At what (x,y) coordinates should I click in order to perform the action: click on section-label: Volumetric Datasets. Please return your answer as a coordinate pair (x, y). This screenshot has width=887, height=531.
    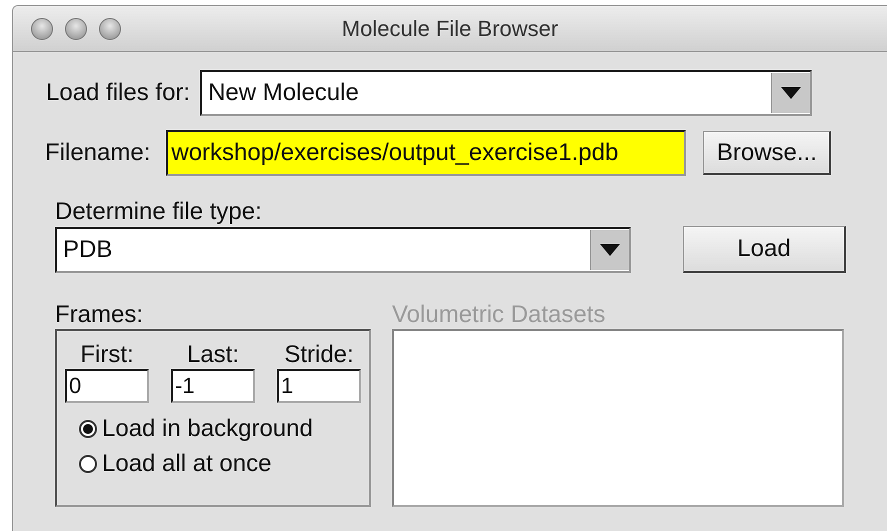
    Looking at the image, I should click on (499, 315).